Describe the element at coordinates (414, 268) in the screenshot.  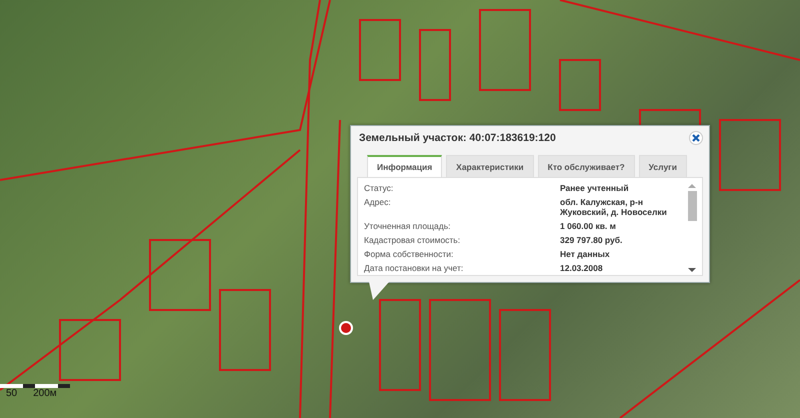
I see `field-label: Дата постановки на учет:` at that location.